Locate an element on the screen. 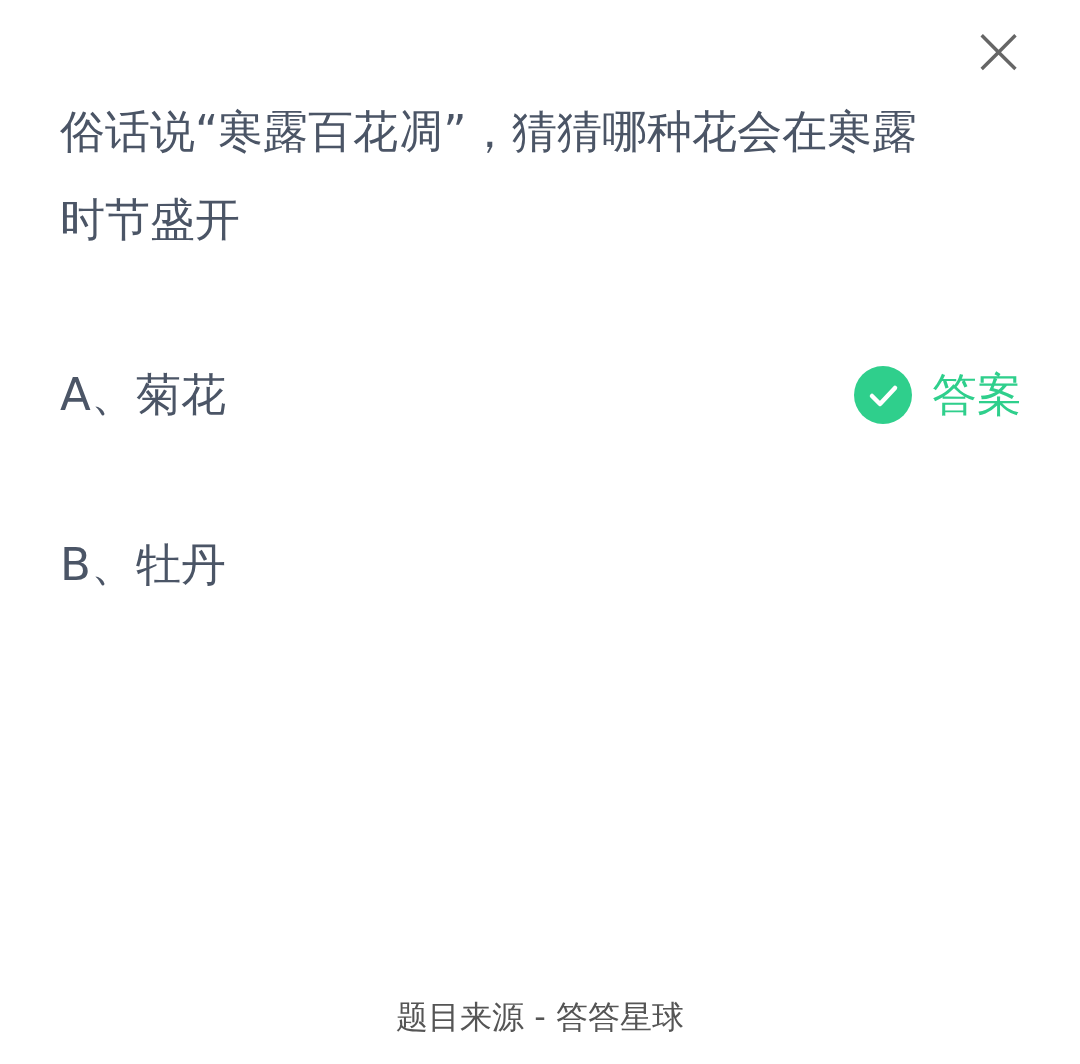  answer-label: 答案 is located at coordinates (977, 395).